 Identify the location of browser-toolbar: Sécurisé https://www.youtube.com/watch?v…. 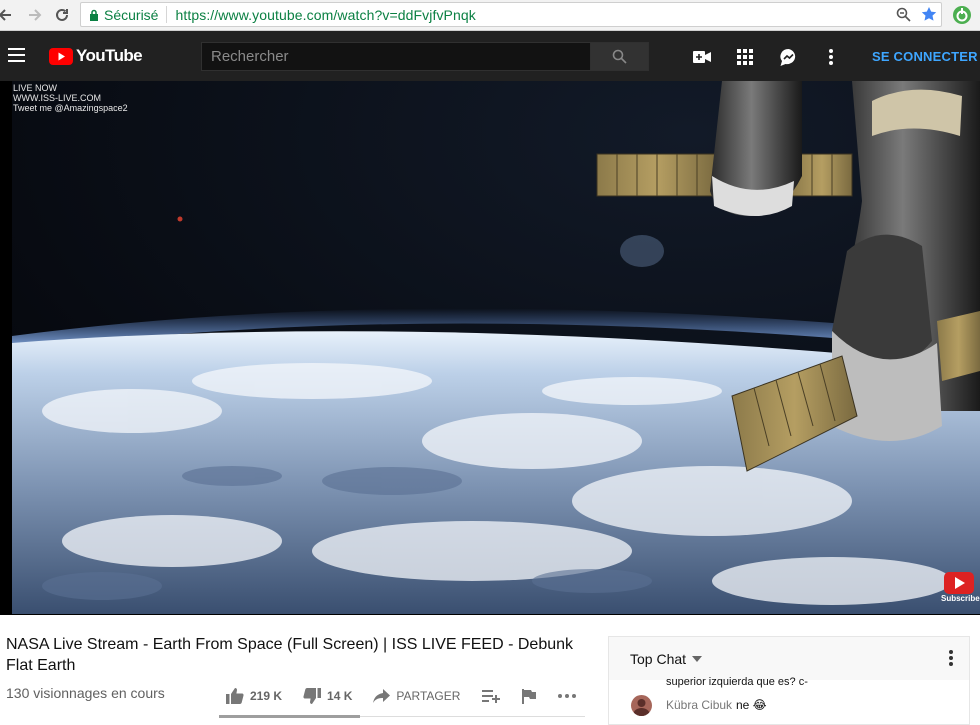
(490, 15).